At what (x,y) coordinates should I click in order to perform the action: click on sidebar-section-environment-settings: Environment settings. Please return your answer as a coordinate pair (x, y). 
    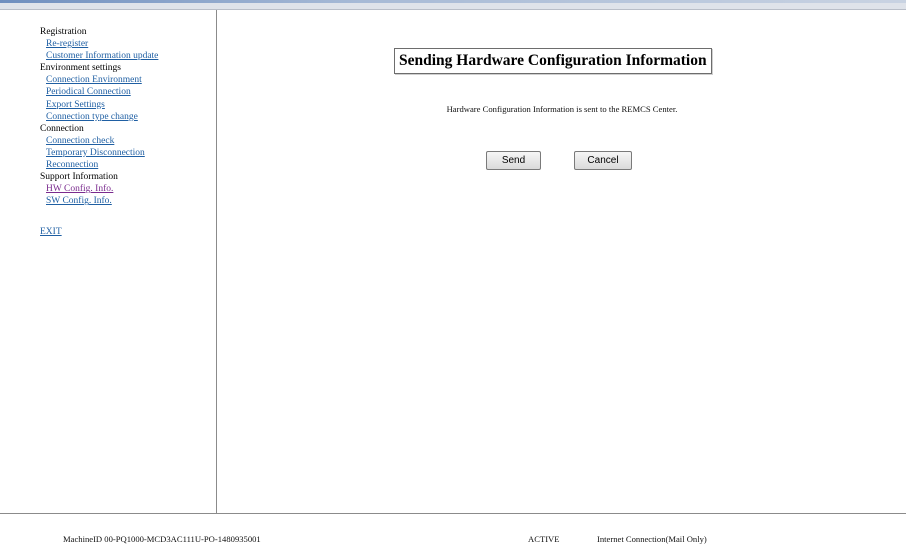
    Looking at the image, I should click on (81, 68).